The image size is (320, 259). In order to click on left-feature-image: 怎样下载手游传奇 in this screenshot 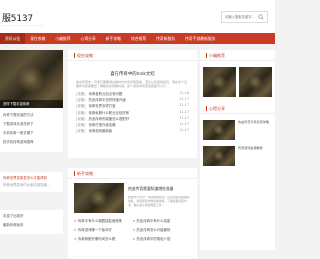, I will do `click(31, 79)`.